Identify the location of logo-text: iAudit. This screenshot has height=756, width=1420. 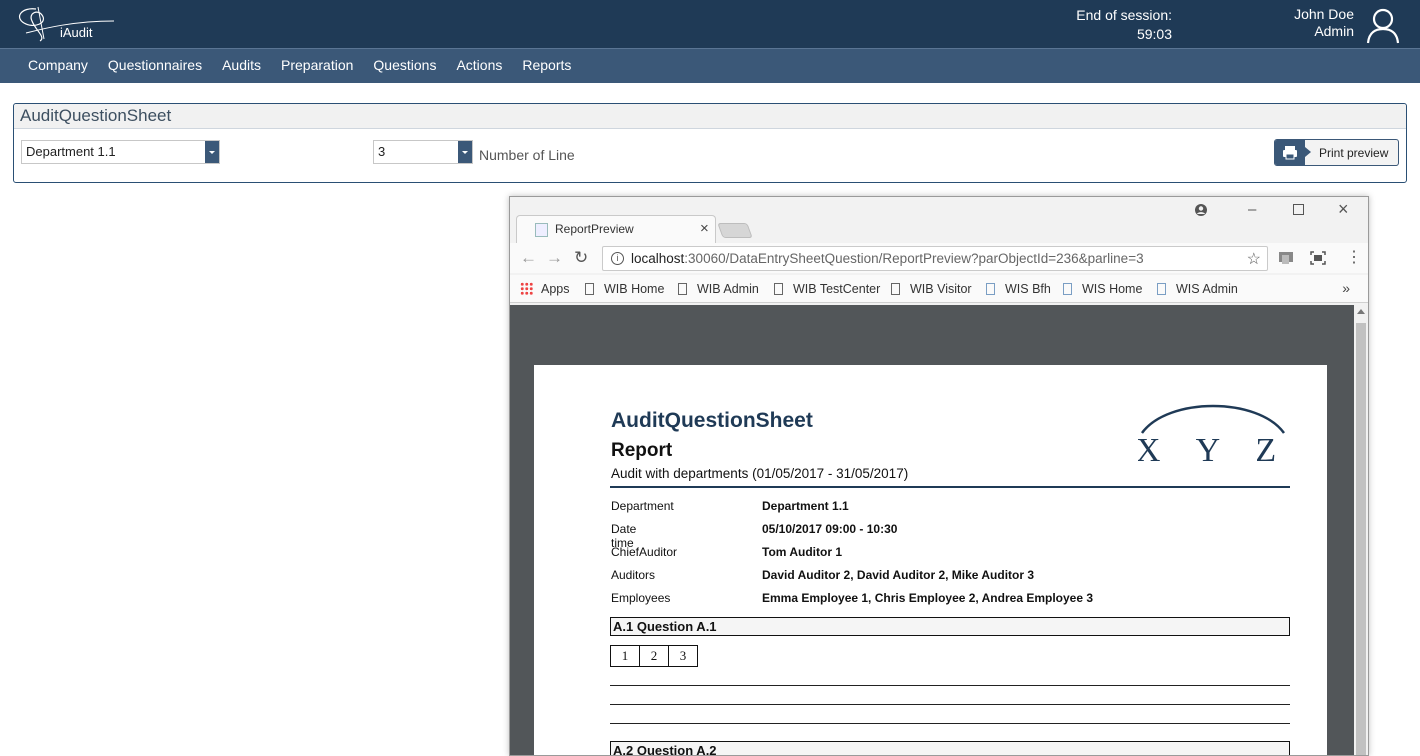
(76, 32).